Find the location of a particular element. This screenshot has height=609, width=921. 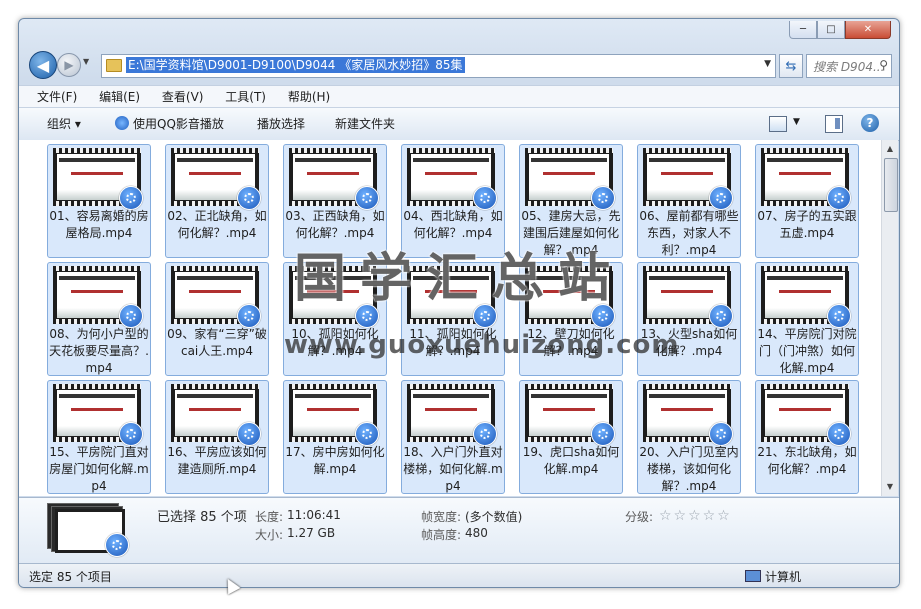

minimize-button: ─ is located at coordinates (803, 30).